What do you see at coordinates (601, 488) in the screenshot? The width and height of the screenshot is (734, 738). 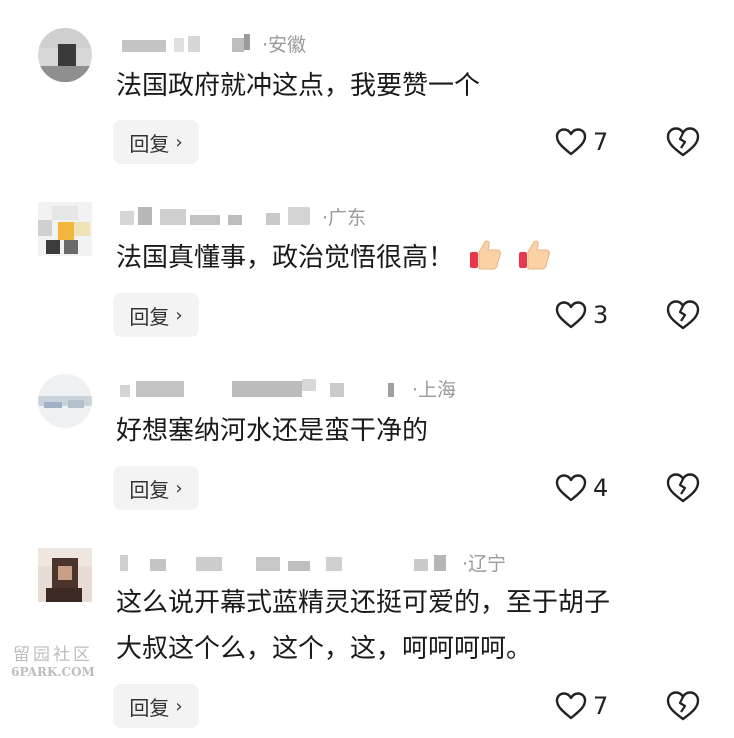 I see `like-count: 4` at bounding box center [601, 488].